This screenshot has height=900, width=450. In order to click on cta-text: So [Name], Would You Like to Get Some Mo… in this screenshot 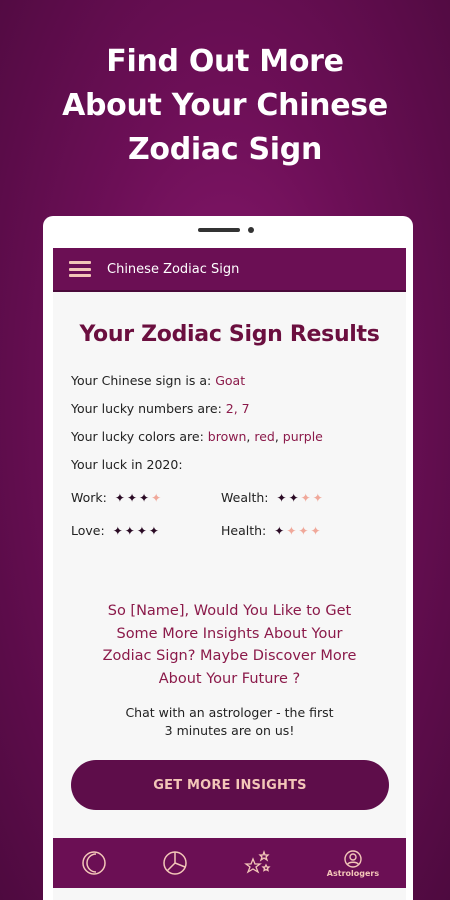, I will do `click(229, 645)`.